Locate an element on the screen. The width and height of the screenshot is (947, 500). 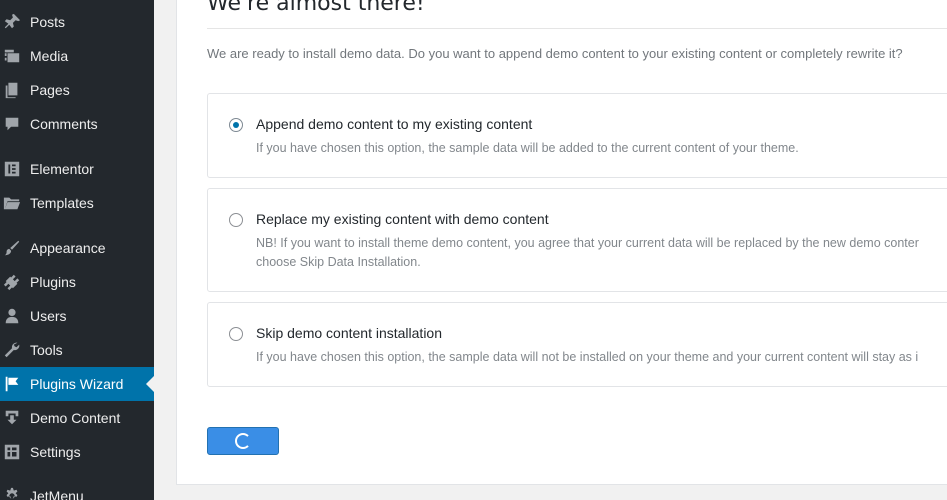
sidebar-item-plugins-wizard: Plugins Wizard is located at coordinates (77, 384).